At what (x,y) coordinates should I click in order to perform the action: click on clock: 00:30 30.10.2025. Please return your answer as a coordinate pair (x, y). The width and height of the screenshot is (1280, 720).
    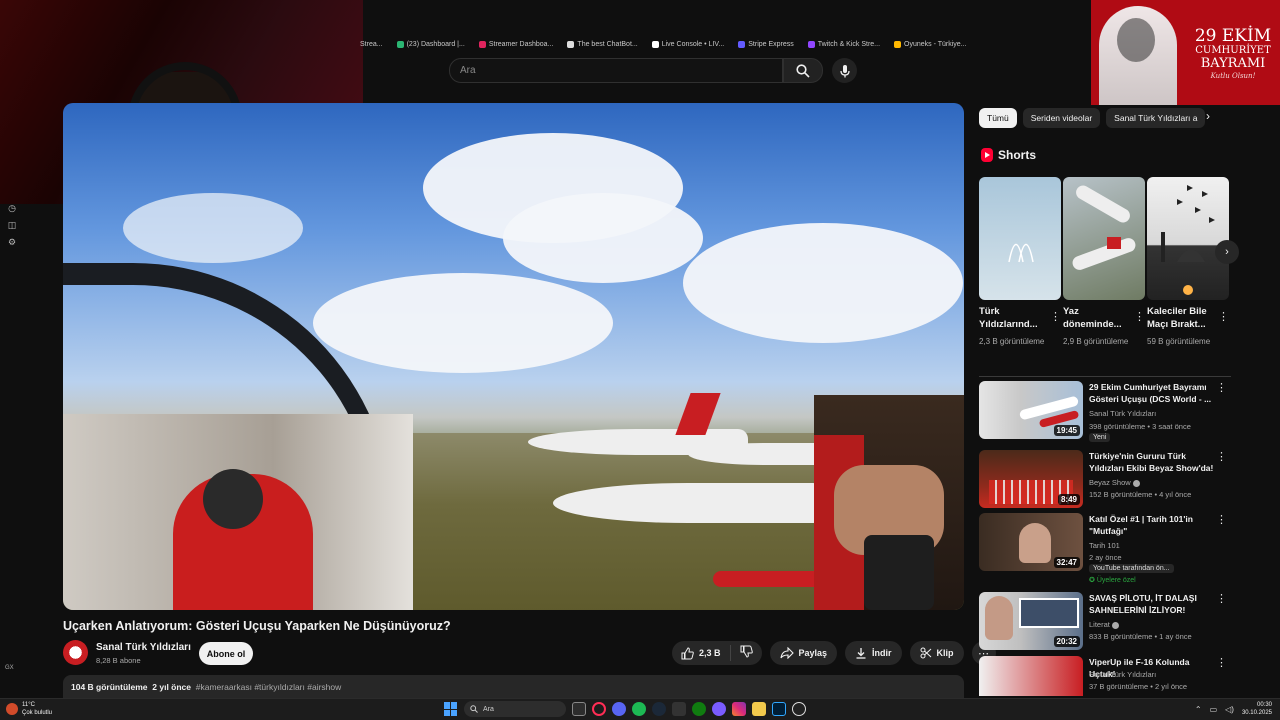
    Looking at the image, I should click on (1257, 709).